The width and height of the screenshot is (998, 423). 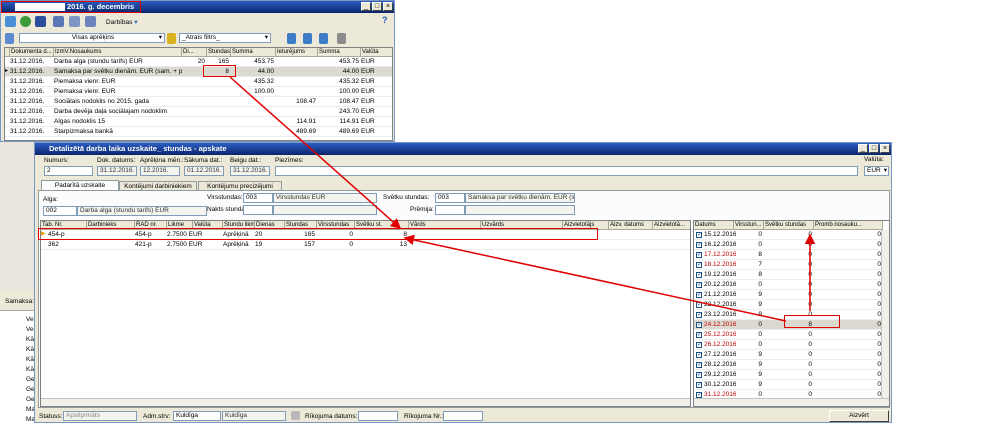 I want to click on rikojuma-nr-field, so click(x=463, y=416).